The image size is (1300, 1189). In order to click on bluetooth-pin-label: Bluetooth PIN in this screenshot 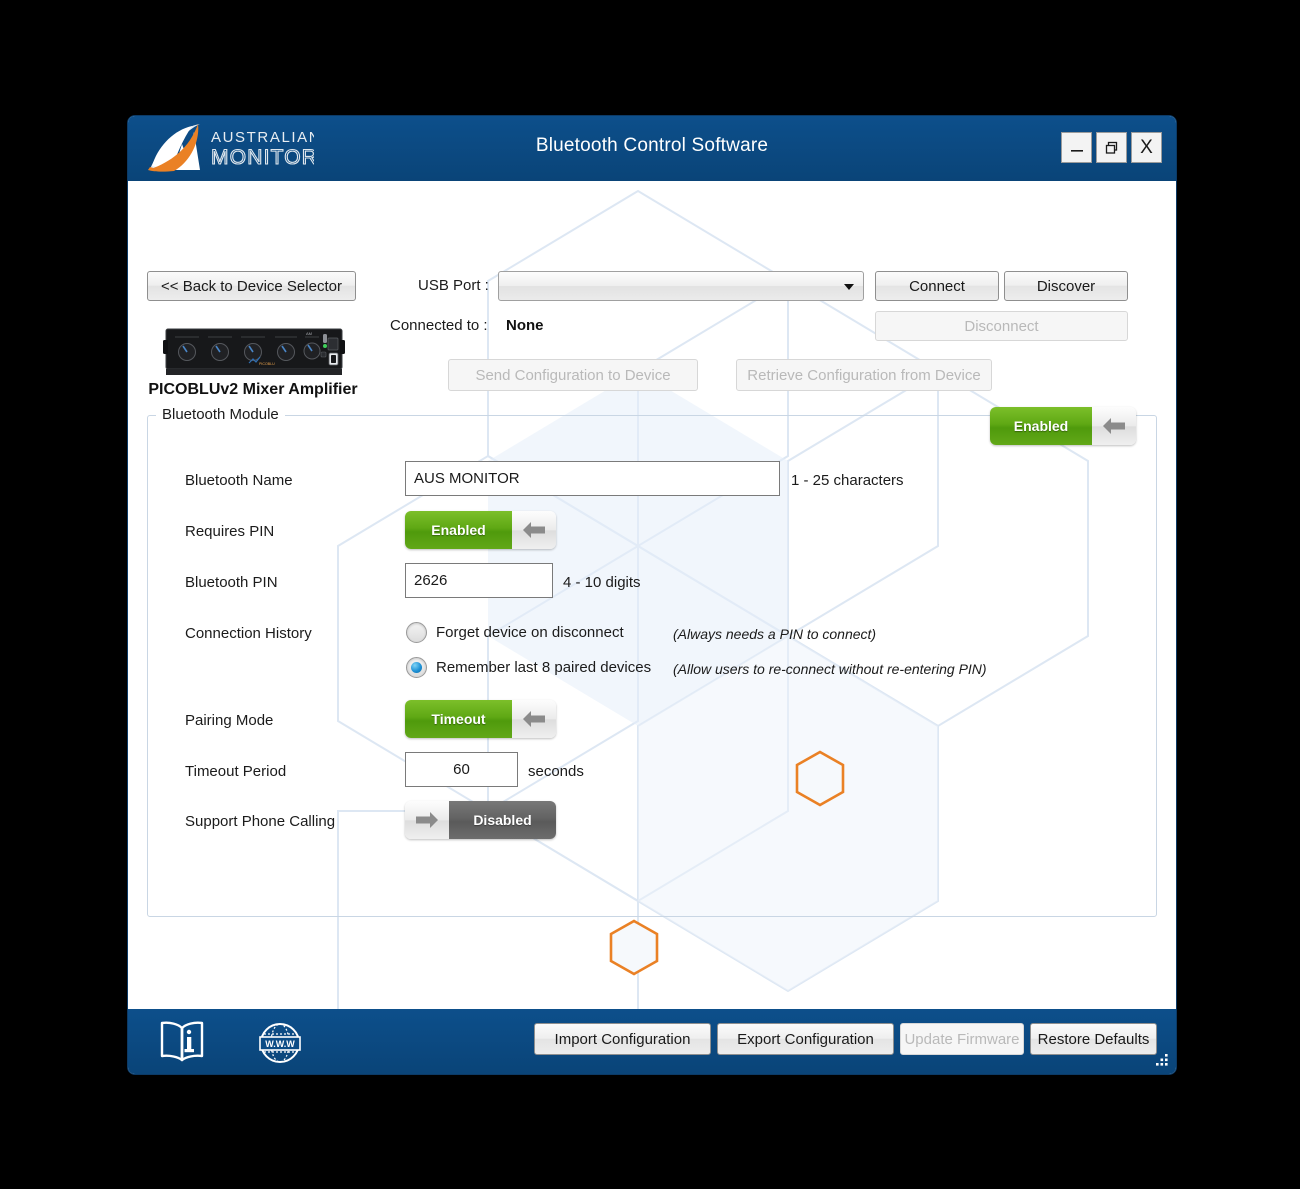, I will do `click(231, 582)`.